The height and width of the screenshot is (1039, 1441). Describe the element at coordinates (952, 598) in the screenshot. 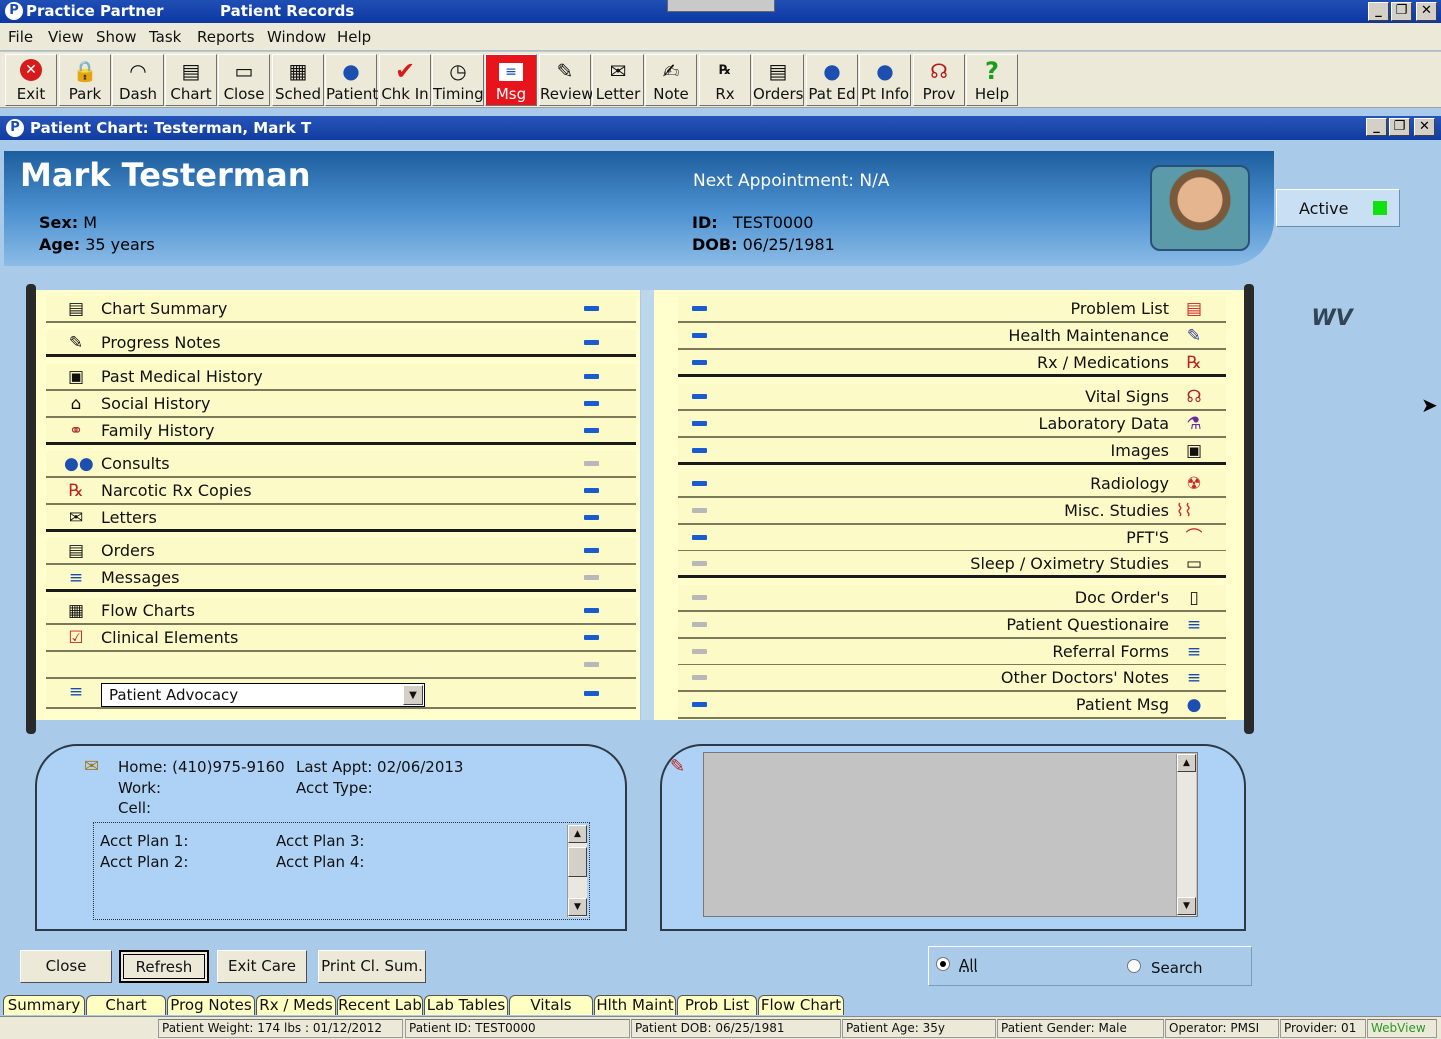

I see `section-doc-orders: Doc Order's ▯` at that location.